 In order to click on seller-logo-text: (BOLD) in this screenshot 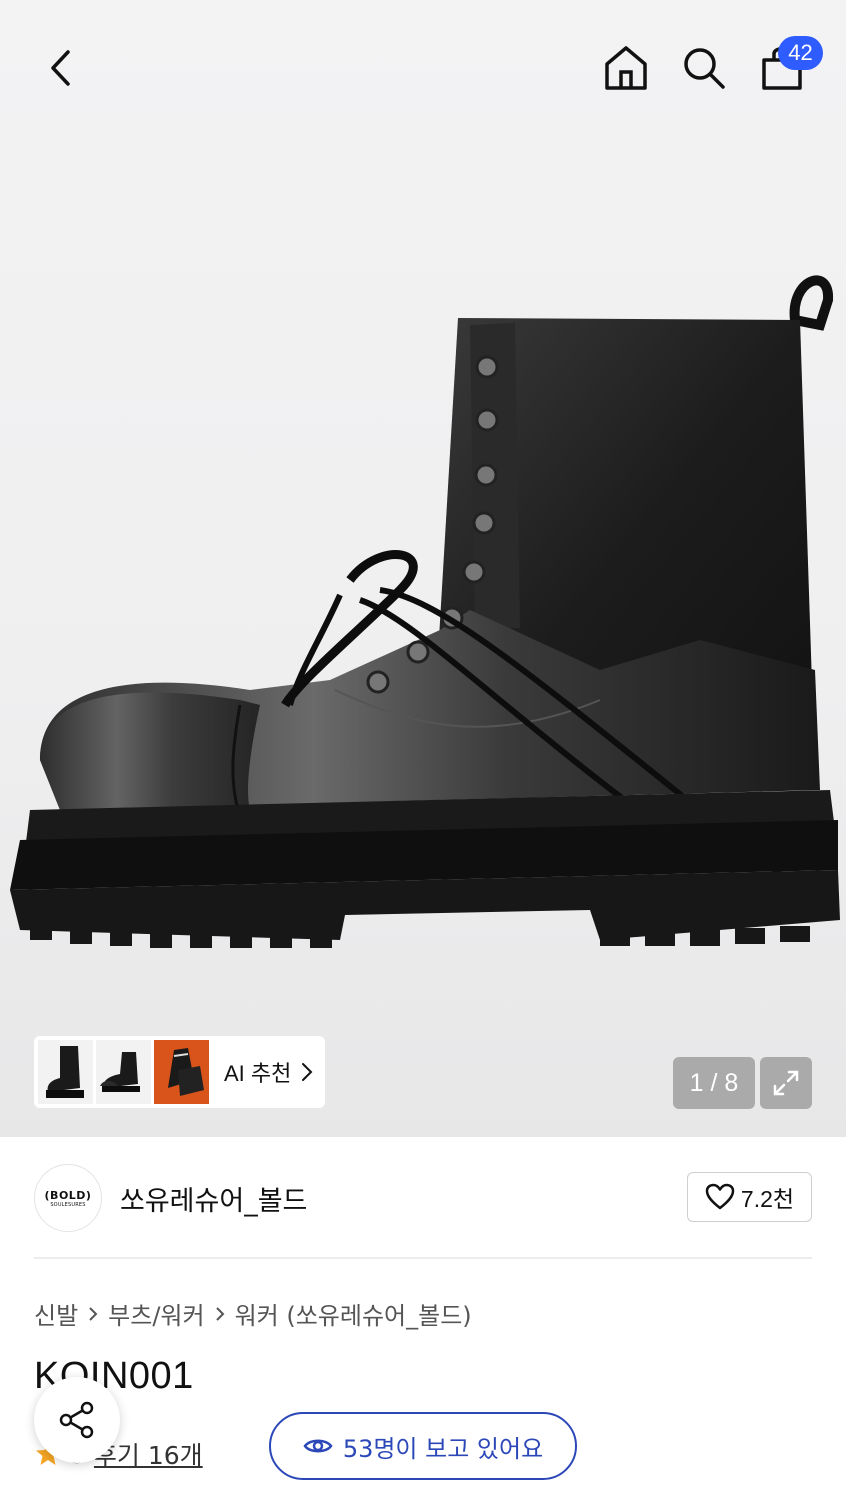, I will do `click(68, 1195)`.